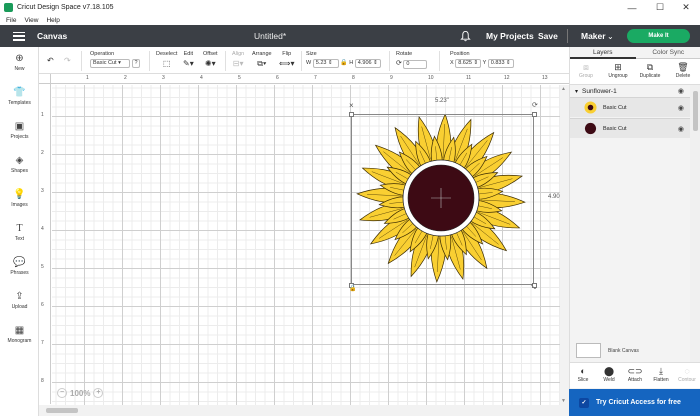 The width and height of the screenshot is (700, 416). What do you see at coordinates (667, 53) in the screenshot?
I see `tab-color-sync: Color Sync` at bounding box center [667, 53].